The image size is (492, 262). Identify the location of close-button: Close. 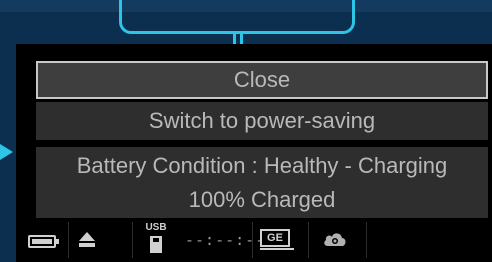
(262, 80).